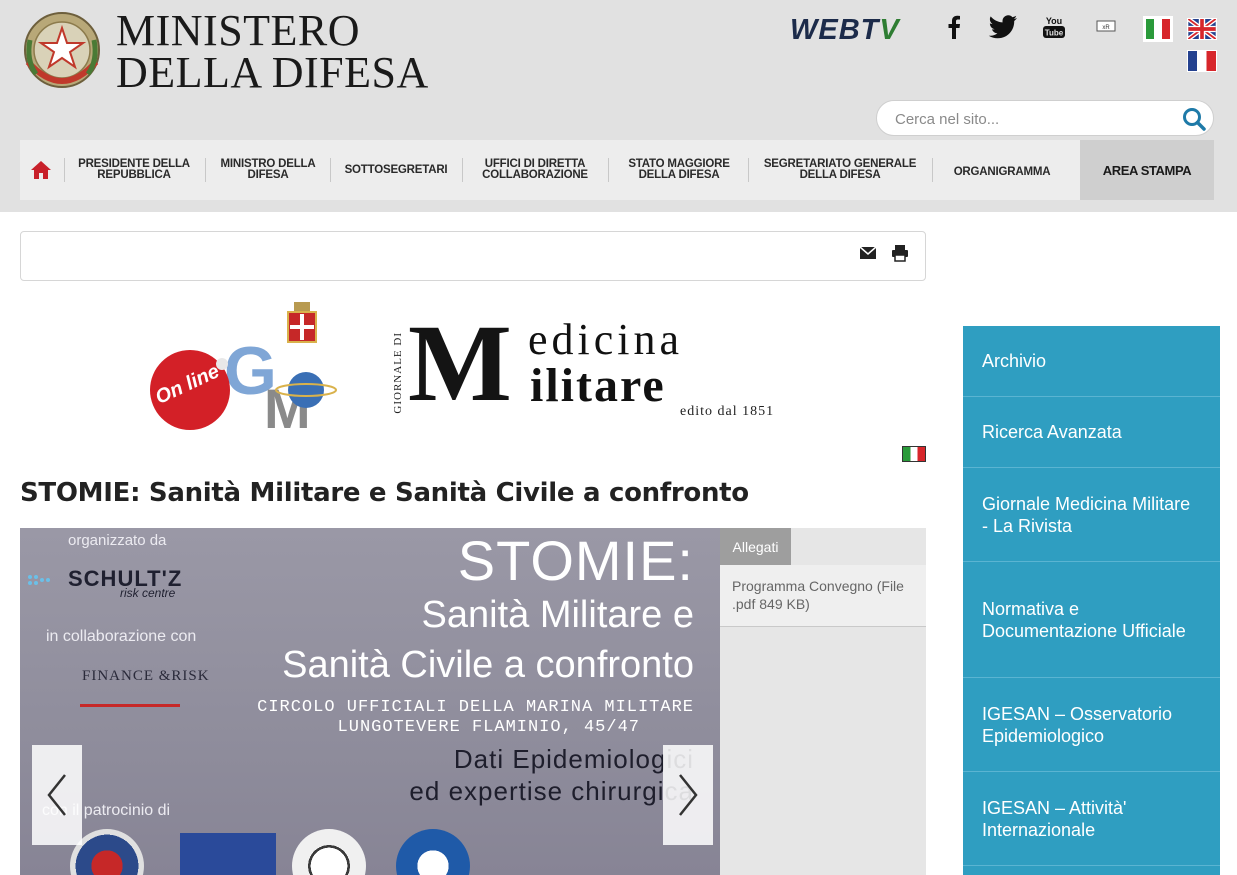 The width and height of the screenshot is (1237, 875). I want to click on journal-word-medicina: edicina, so click(606, 339).